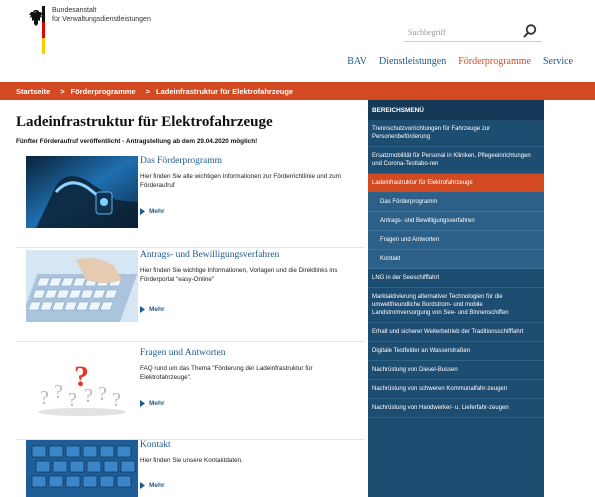  I want to click on teaser-text: Hier finden Sie unsere Kontaktdaten., so click(191, 460).